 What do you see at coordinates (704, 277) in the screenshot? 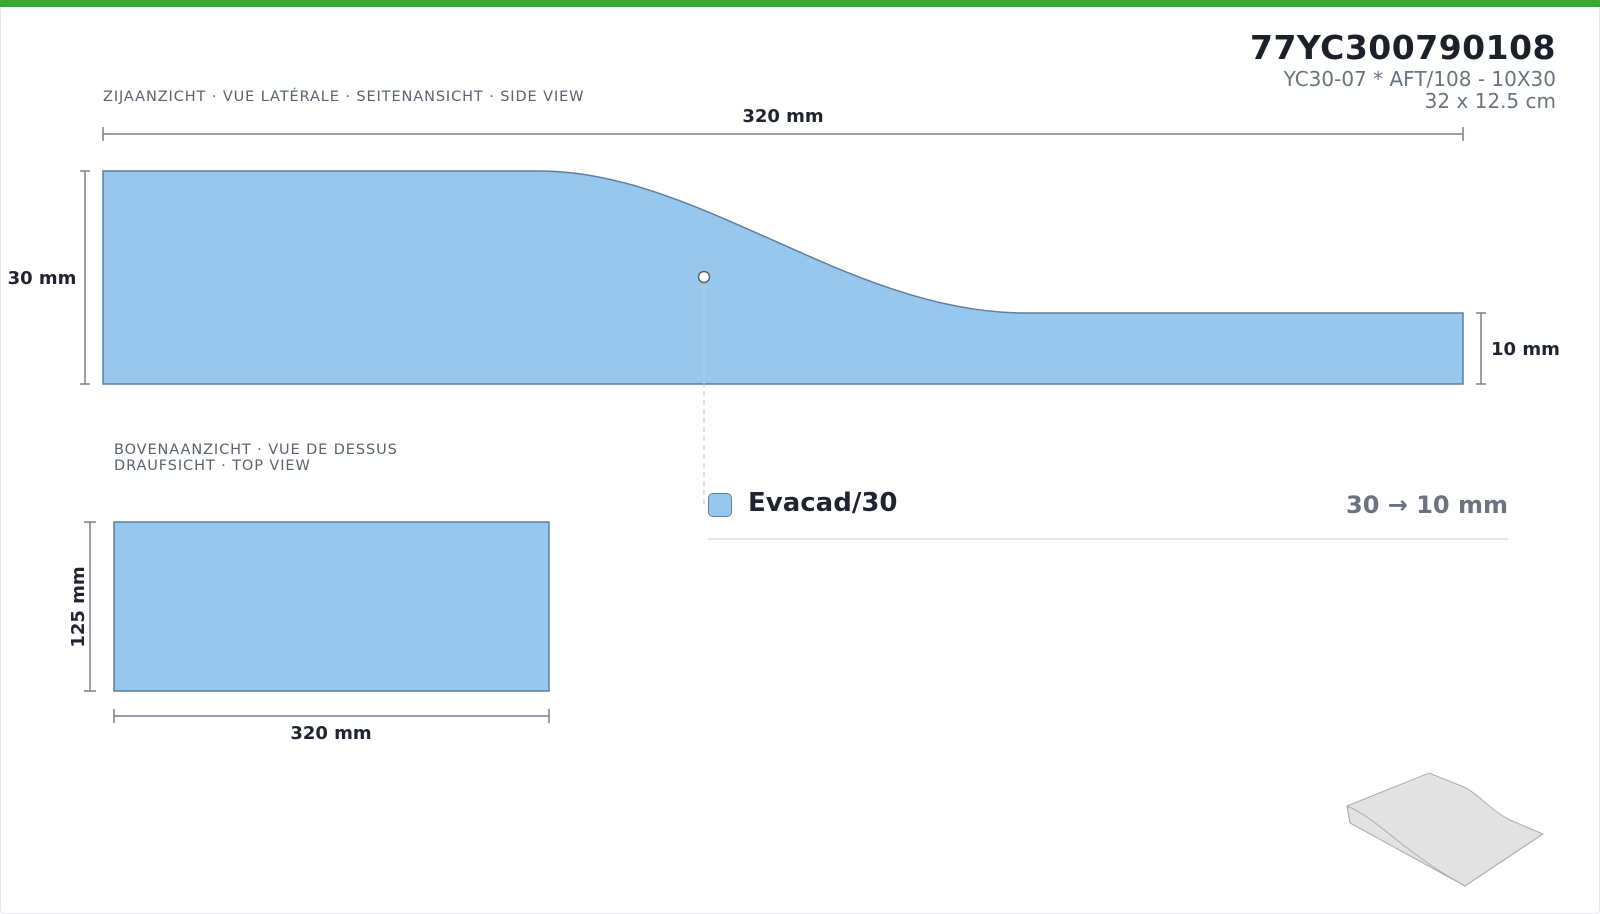
I see `callout-marker` at bounding box center [704, 277].